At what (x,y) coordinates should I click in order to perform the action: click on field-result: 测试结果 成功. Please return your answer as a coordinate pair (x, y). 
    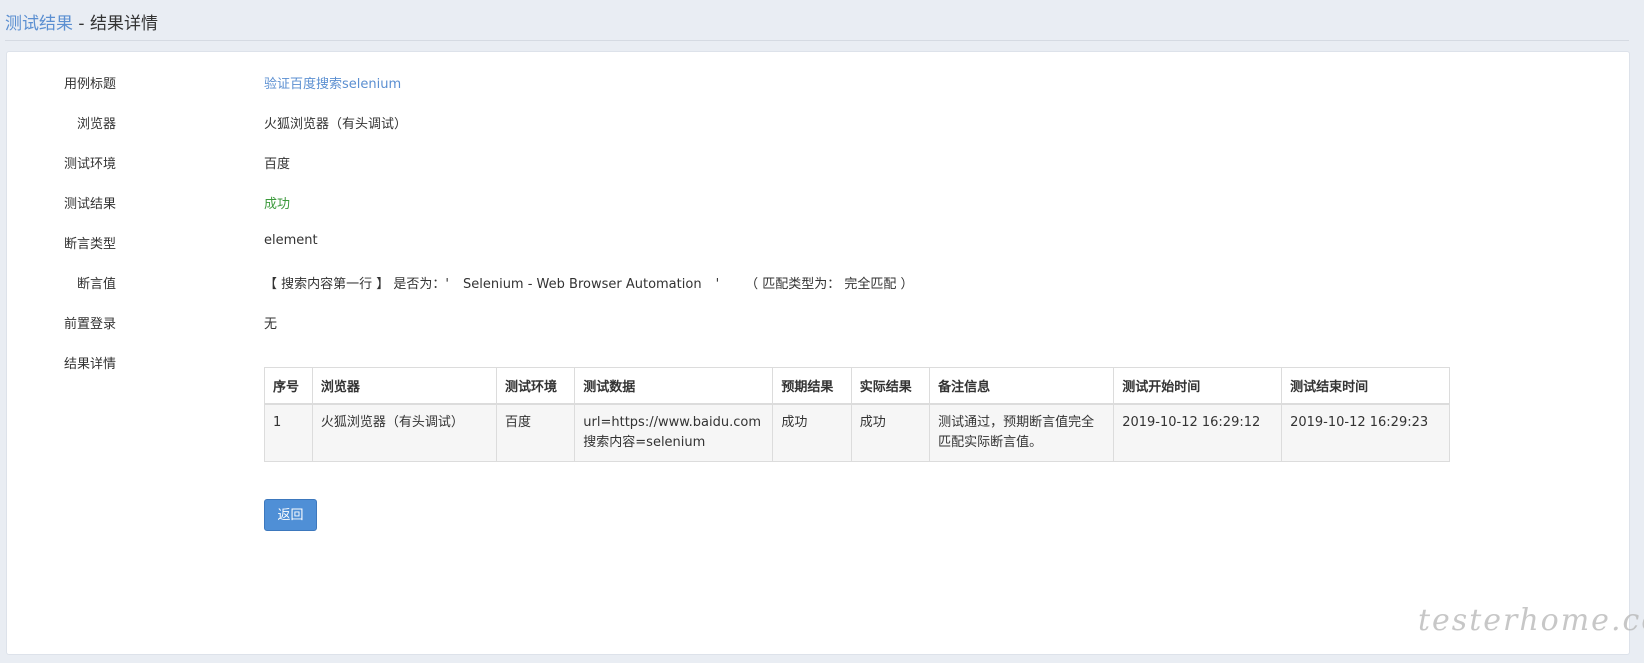
    Looking at the image, I should click on (757, 202).